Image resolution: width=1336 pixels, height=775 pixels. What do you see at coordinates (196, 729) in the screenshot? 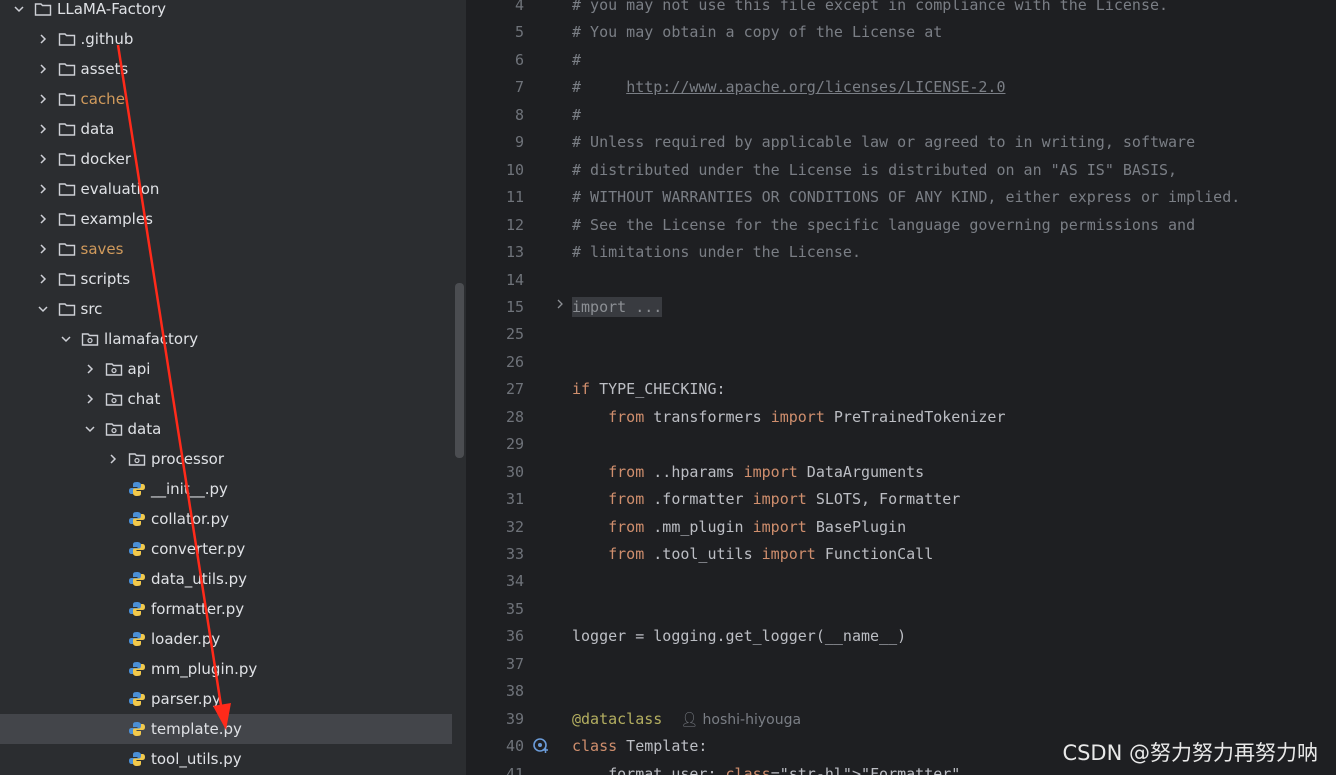
I see `tree-item-label: template.py` at bounding box center [196, 729].